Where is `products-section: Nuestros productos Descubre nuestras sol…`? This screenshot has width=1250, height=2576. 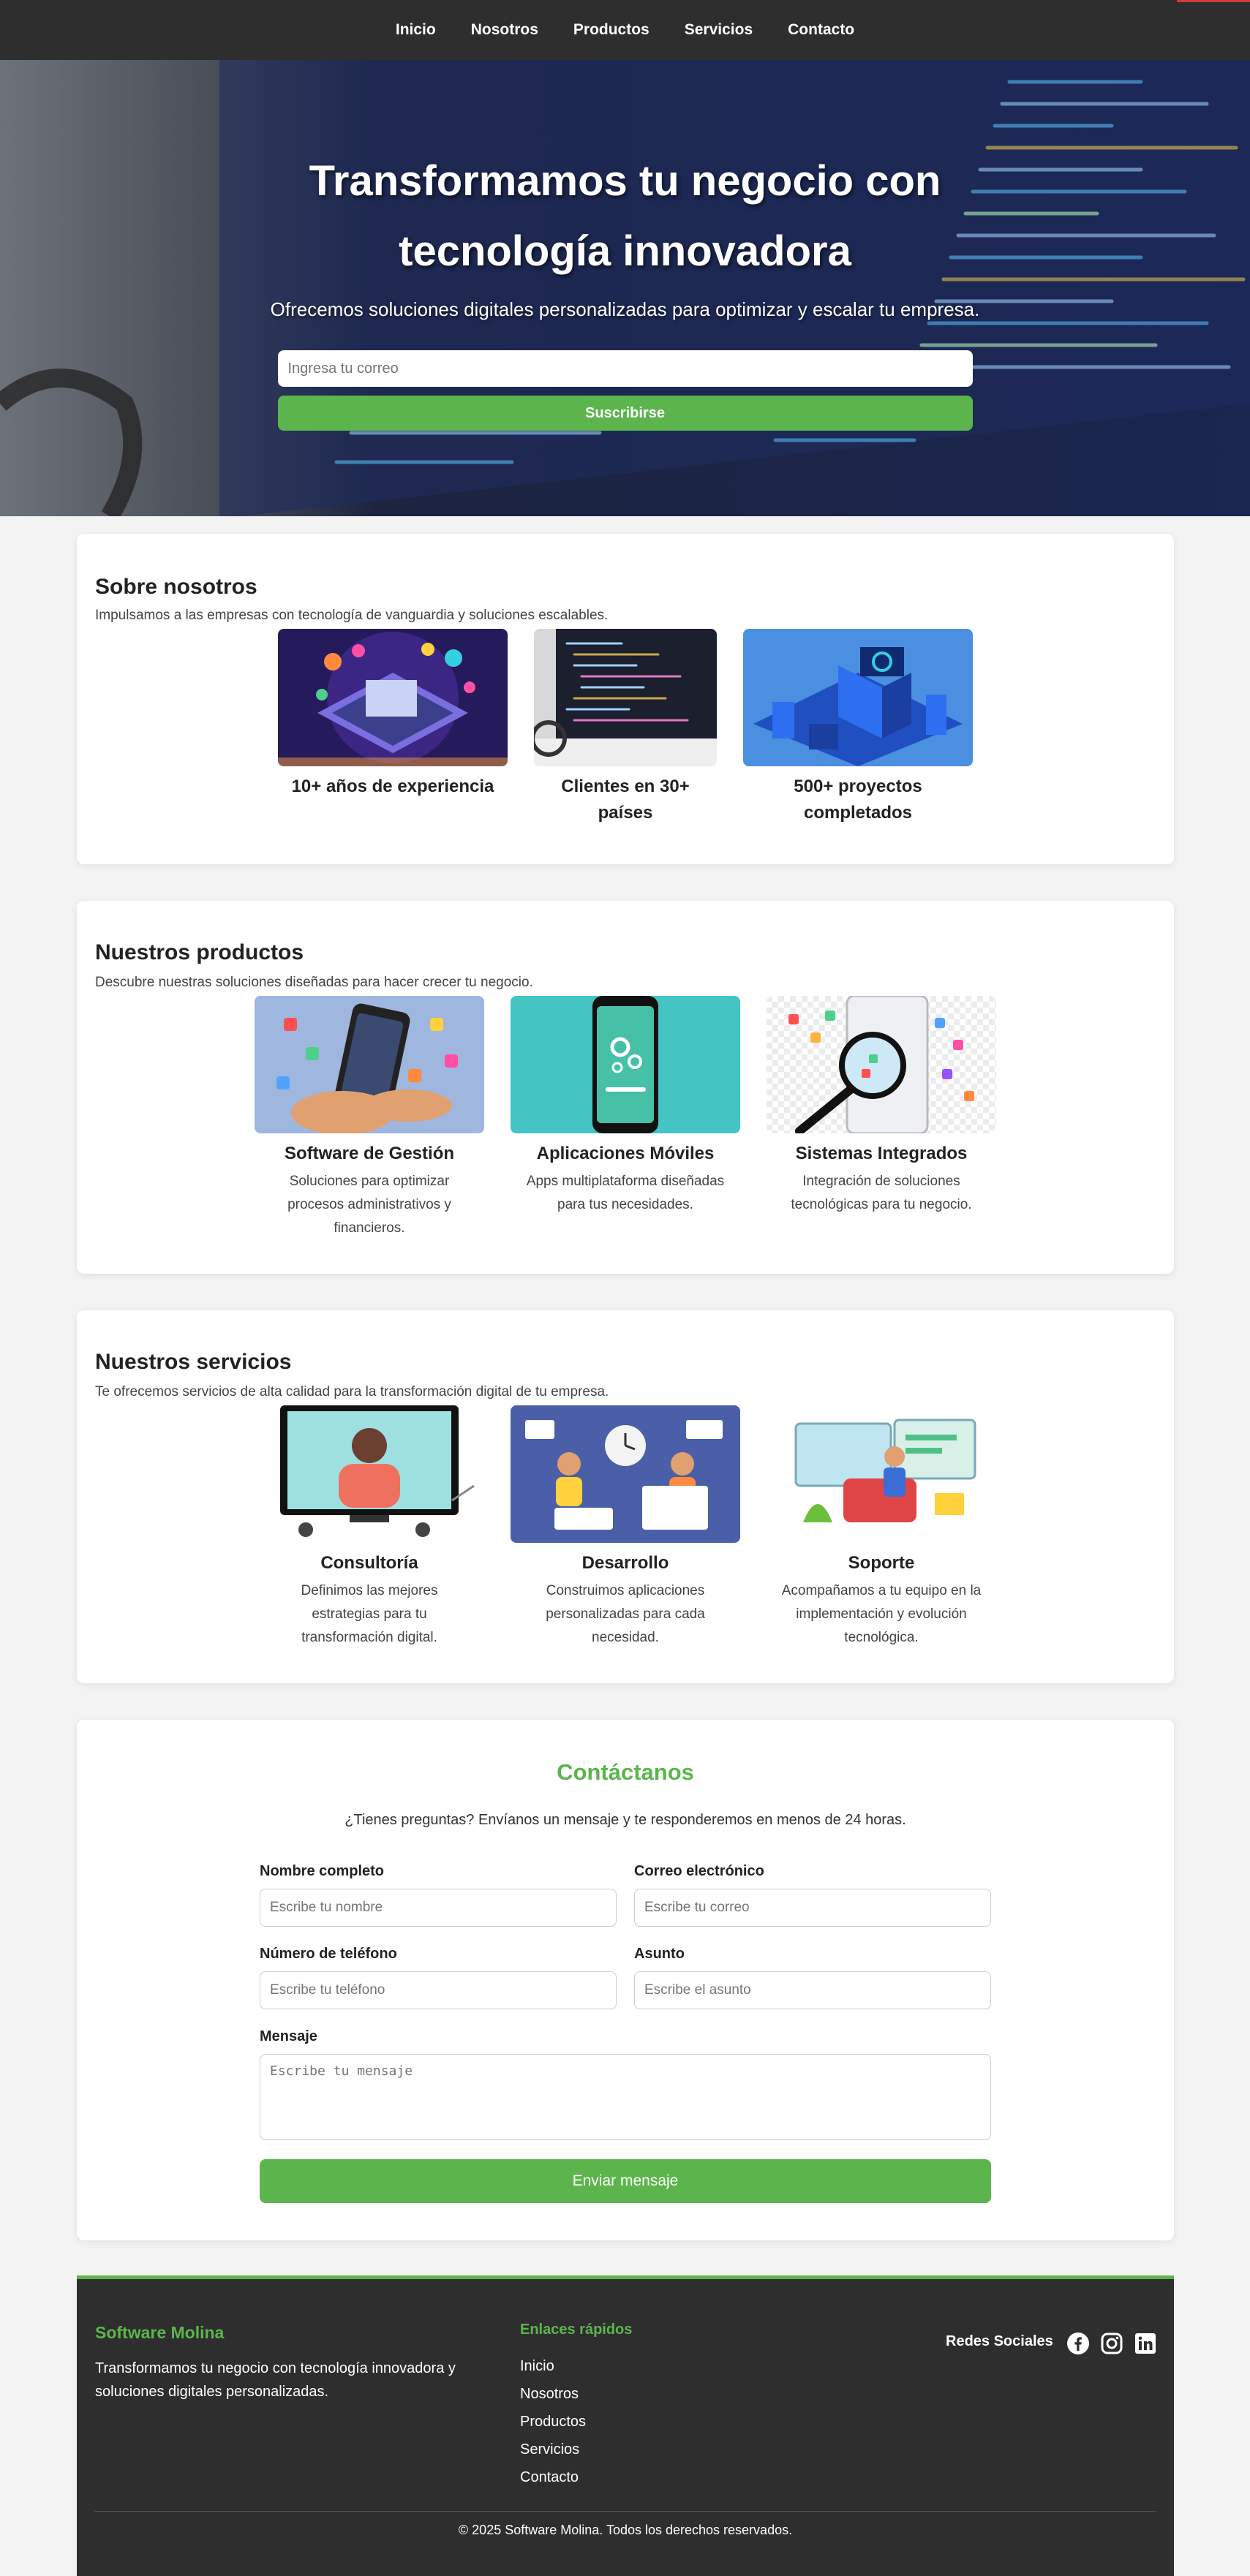
products-section: Nuestros productos Descubre nuestras sol… is located at coordinates (625, 1087).